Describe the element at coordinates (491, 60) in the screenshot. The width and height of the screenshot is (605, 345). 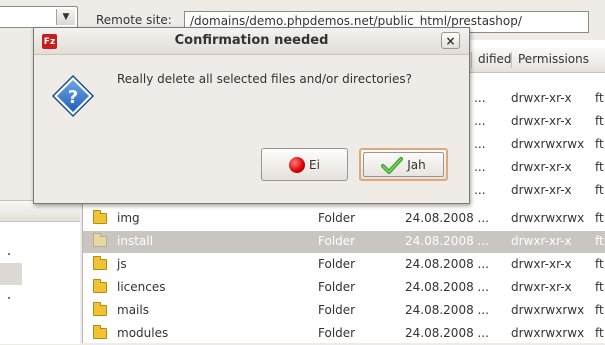
I see `column-header-modified: dified` at that location.